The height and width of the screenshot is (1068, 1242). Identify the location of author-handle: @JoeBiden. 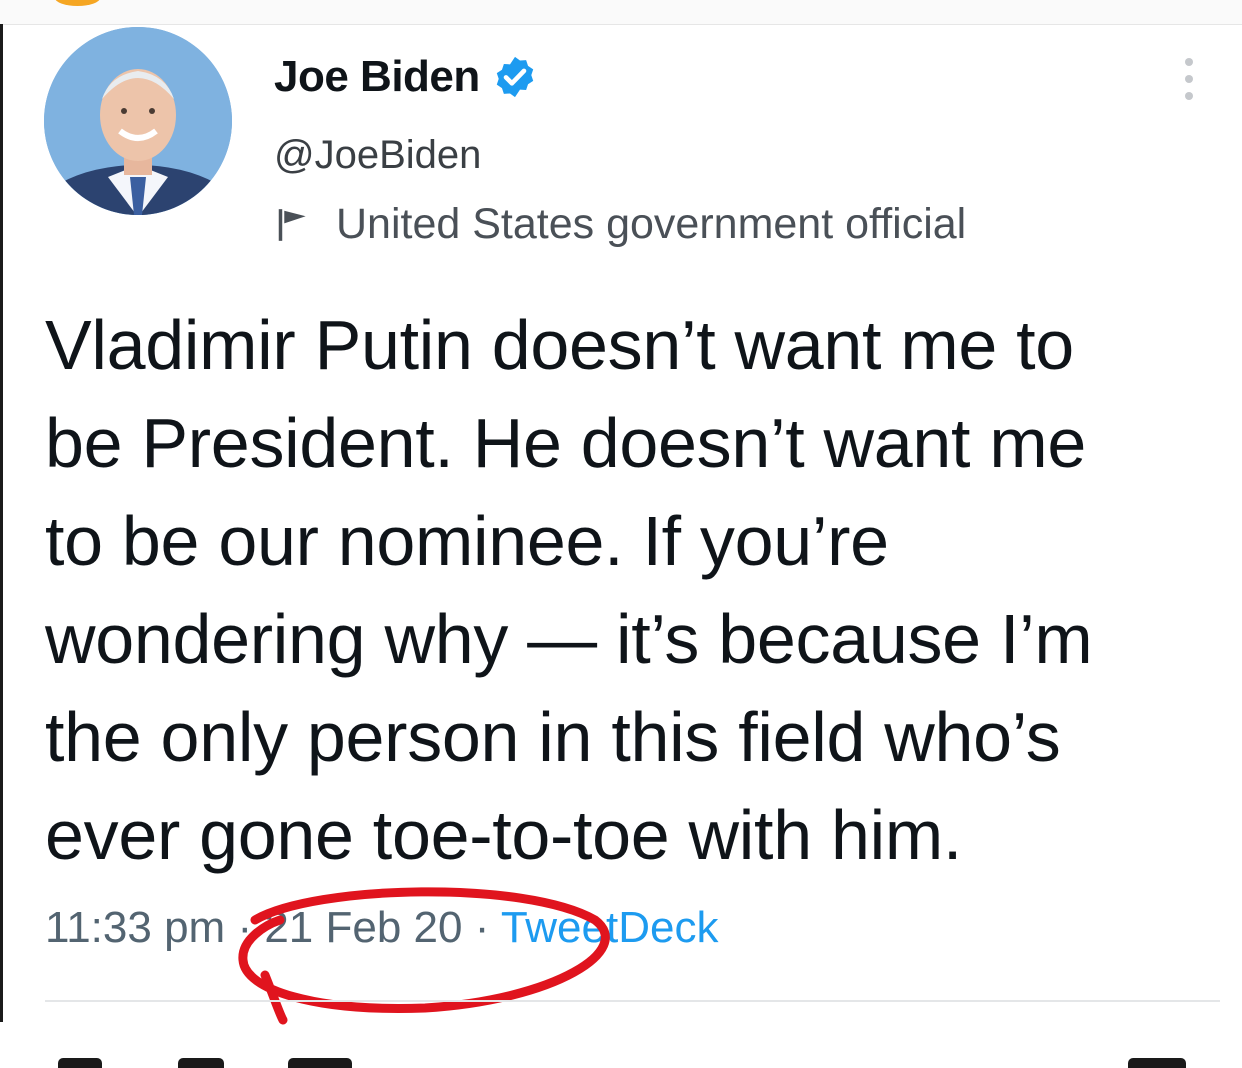
(377, 155).